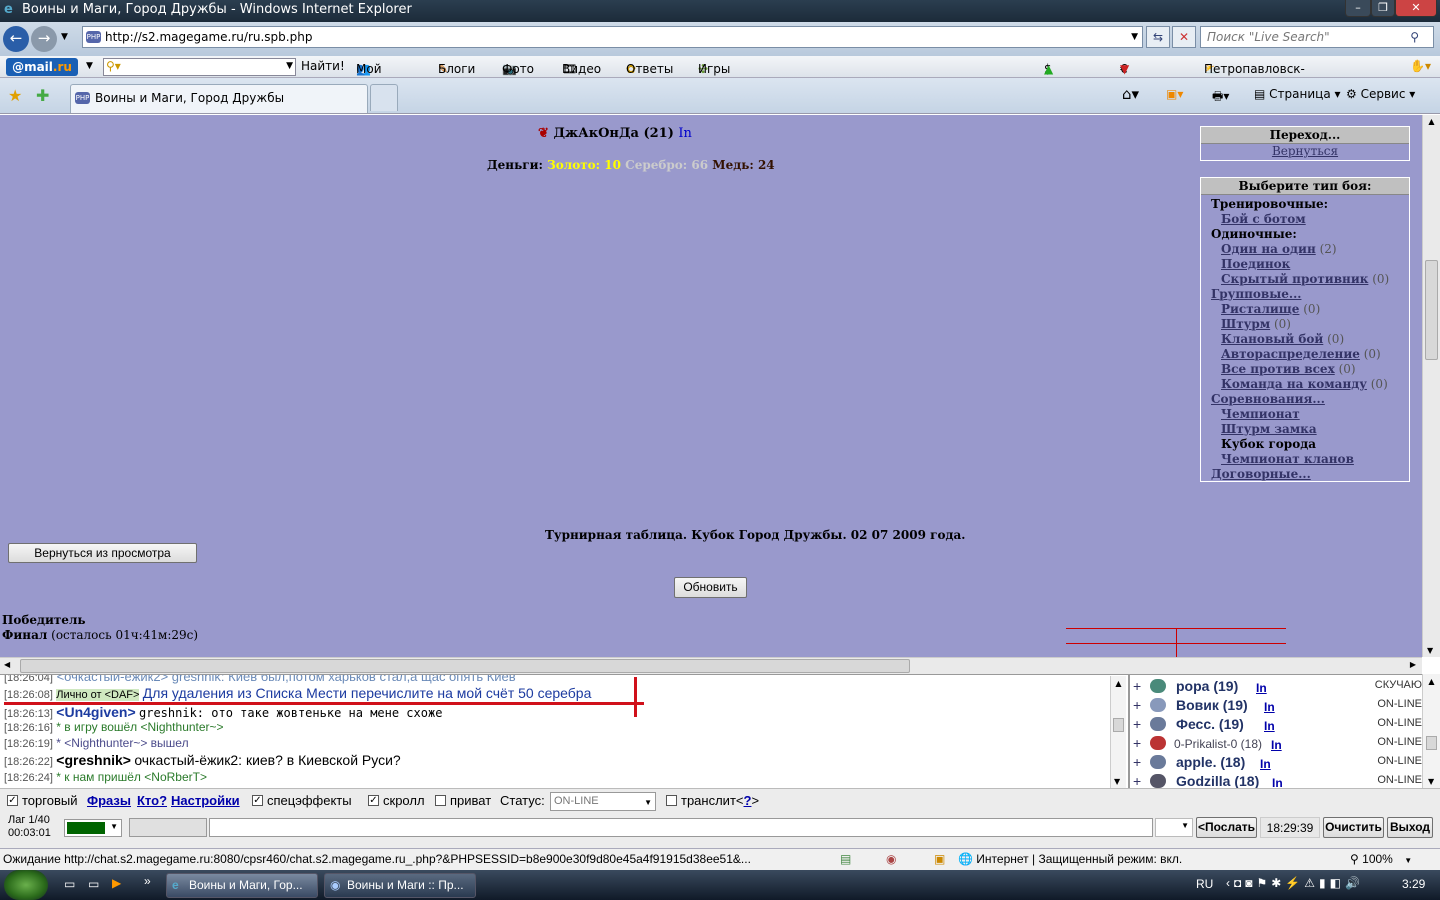 The height and width of the screenshot is (900, 1440). I want to click on one-on-one-link: Один на один, so click(1268, 249).